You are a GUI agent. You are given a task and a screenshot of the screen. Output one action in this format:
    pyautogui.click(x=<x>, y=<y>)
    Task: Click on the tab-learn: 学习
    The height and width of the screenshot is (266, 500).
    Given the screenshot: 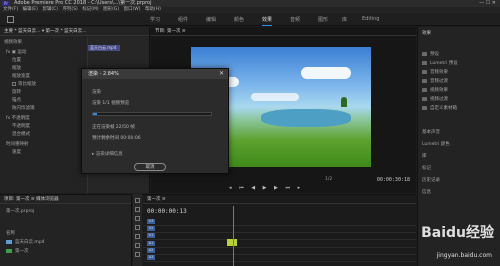 What is the action you would take?
    pyautogui.click(x=155, y=19)
    